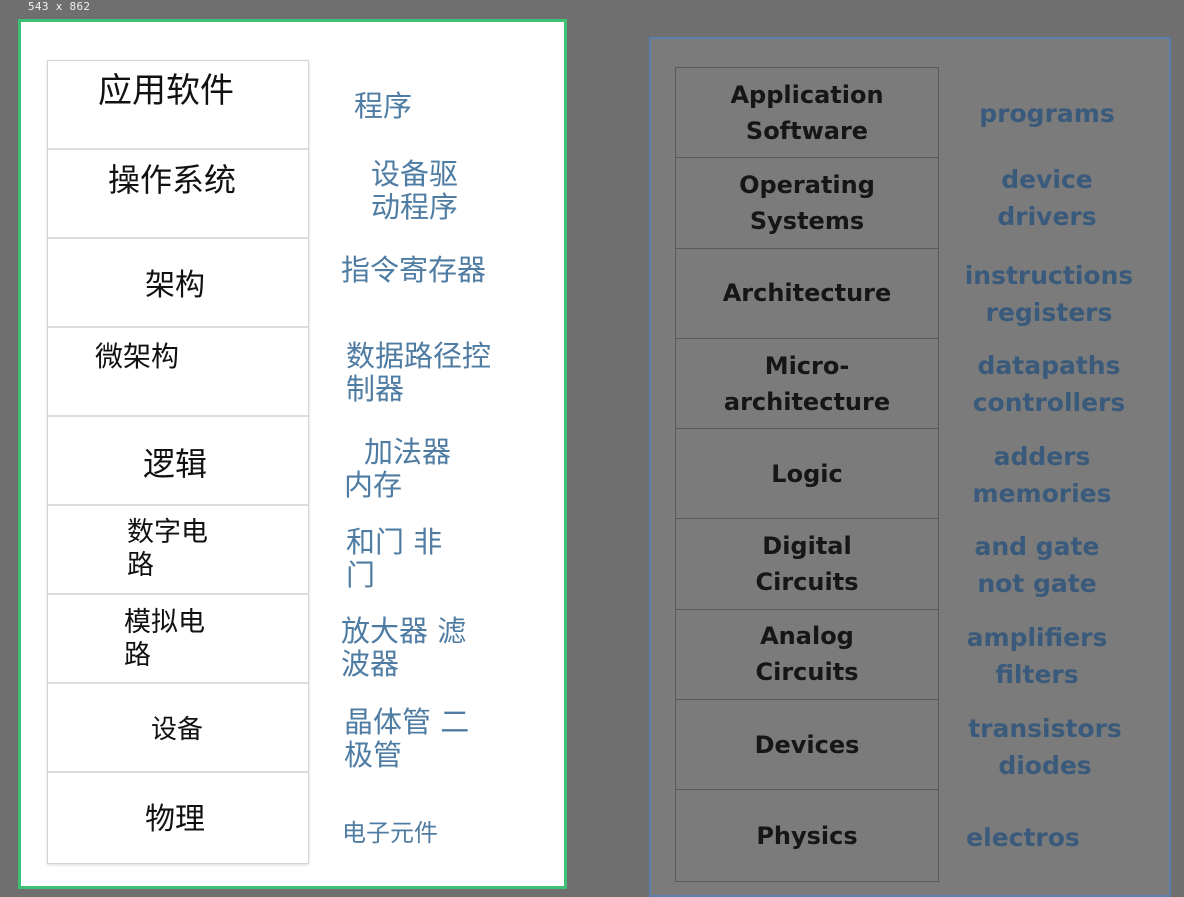 The height and width of the screenshot is (897, 1184). I want to click on level-description: 设备驱 动程序, so click(415, 190).